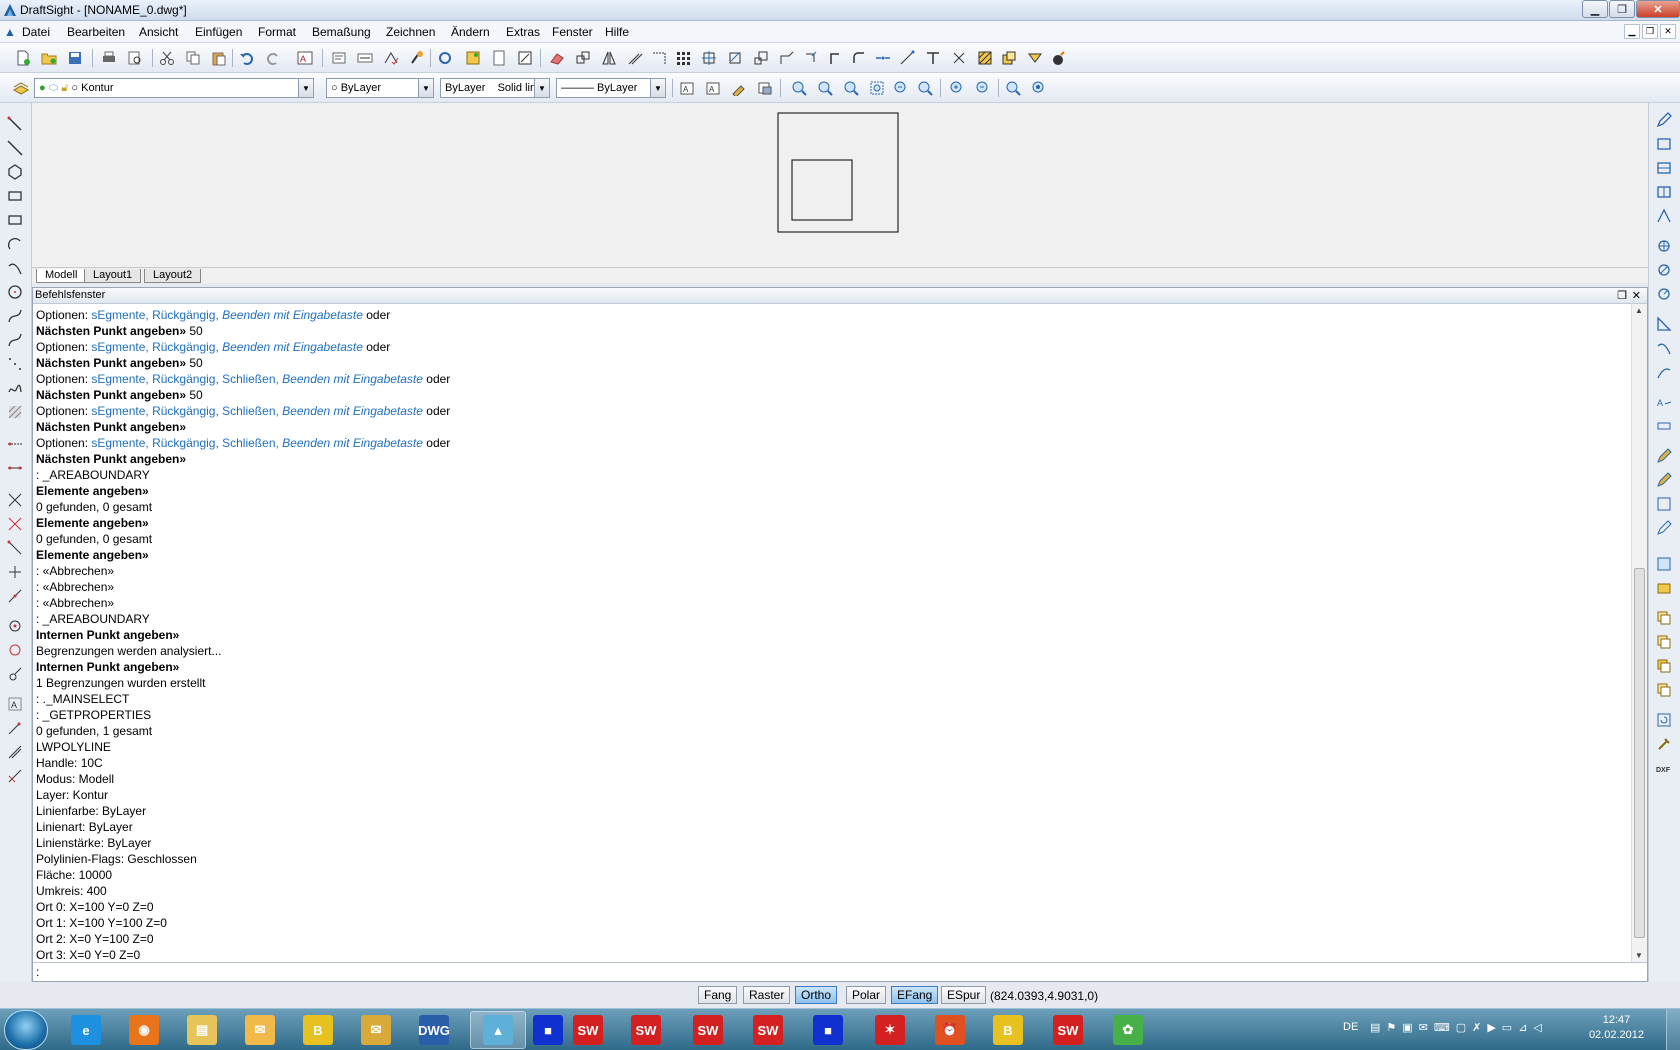 Image resolution: width=1680 pixels, height=1050 pixels. What do you see at coordinates (811, 58) in the screenshot?
I see `trim-icon` at bounding box center [811, 58].